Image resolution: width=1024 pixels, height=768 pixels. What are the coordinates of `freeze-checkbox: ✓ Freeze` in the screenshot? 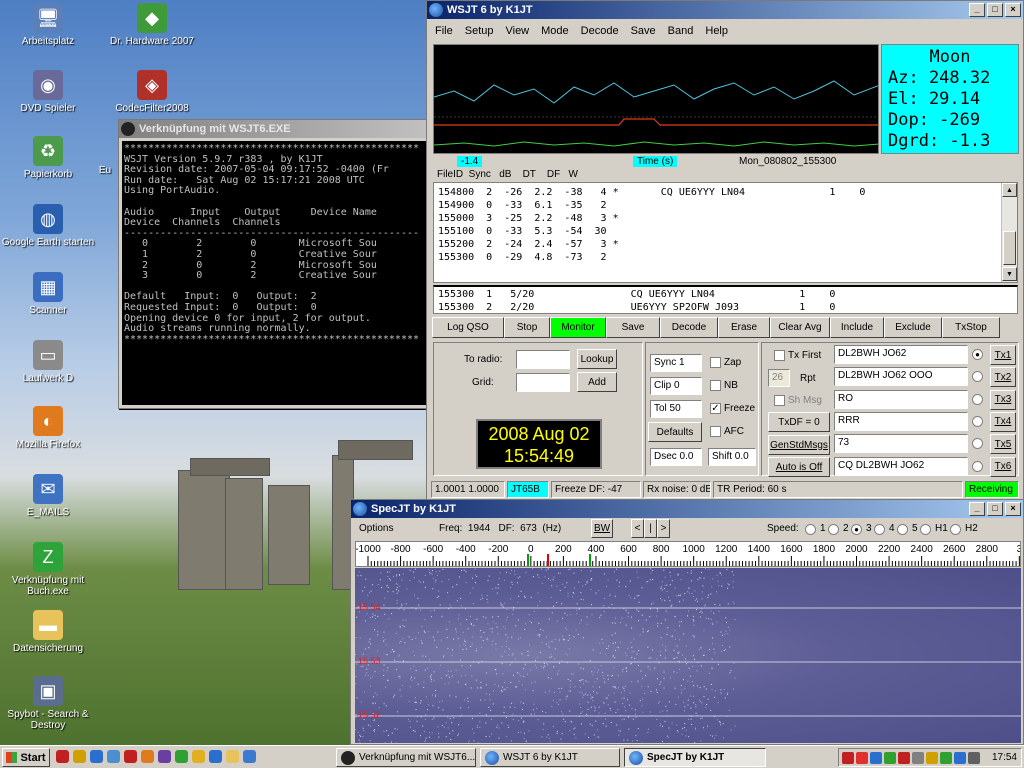 It's located at (732, 408).